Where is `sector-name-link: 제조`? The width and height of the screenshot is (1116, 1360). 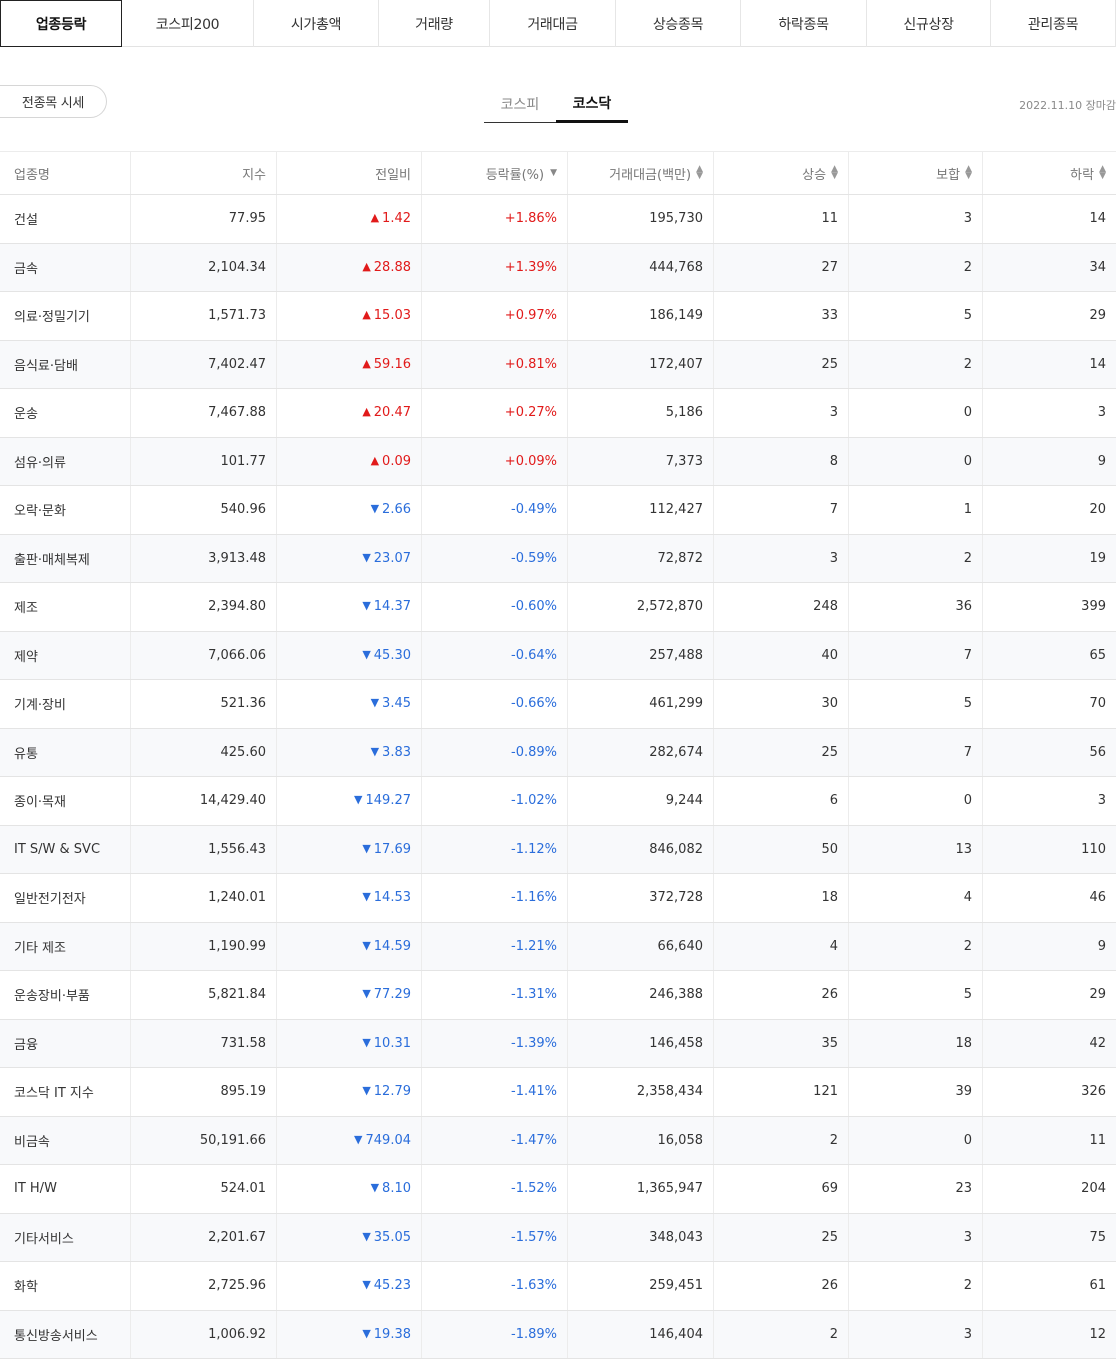 sector-name-link: 제조 is located at coordinates (26, 606).